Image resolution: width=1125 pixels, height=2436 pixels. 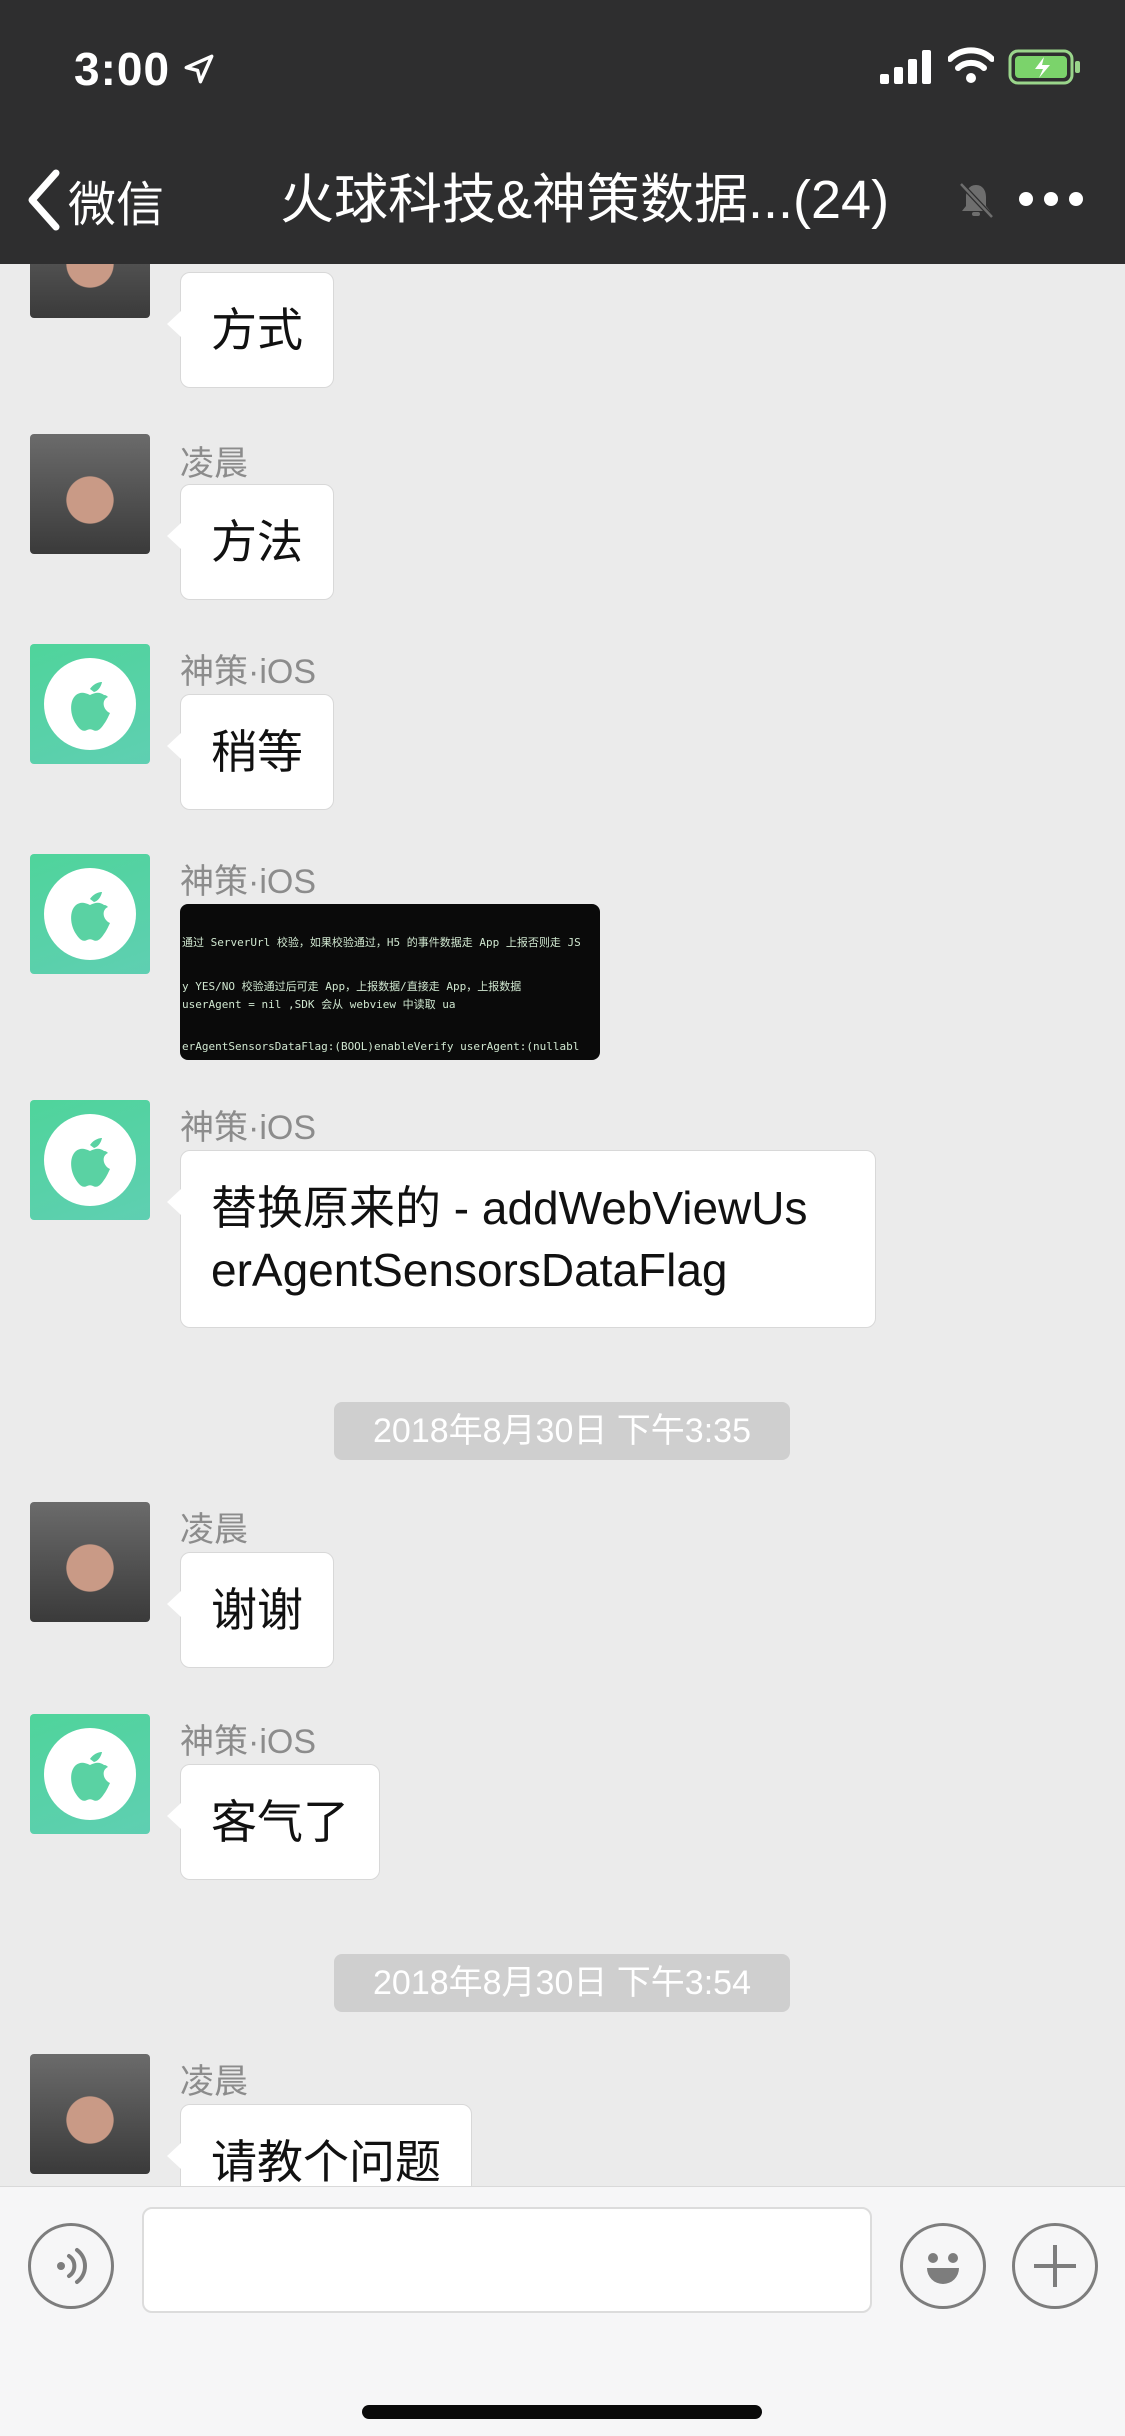 What do you see at coordinates (562, 2412) in the screenshot?
I see `home-indicator` at bounding box center [562, 2412].